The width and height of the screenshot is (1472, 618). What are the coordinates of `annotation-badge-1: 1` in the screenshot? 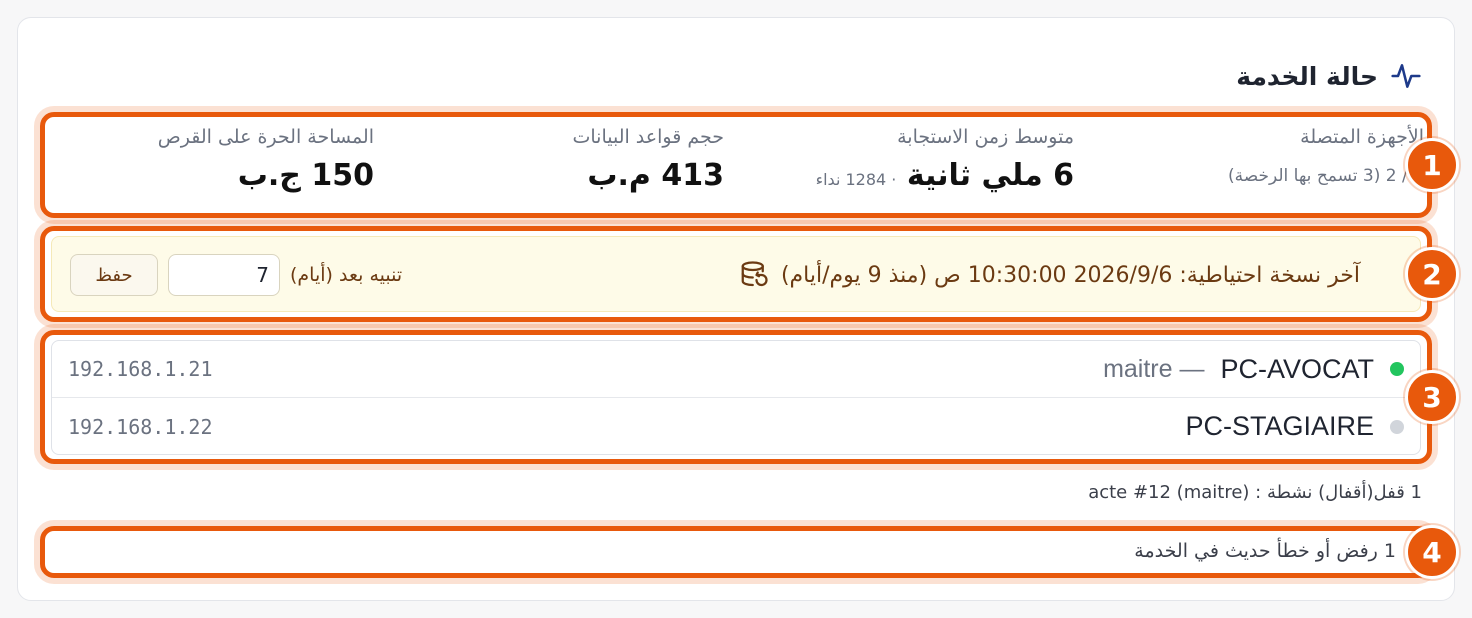 It's located at (1432, 165).